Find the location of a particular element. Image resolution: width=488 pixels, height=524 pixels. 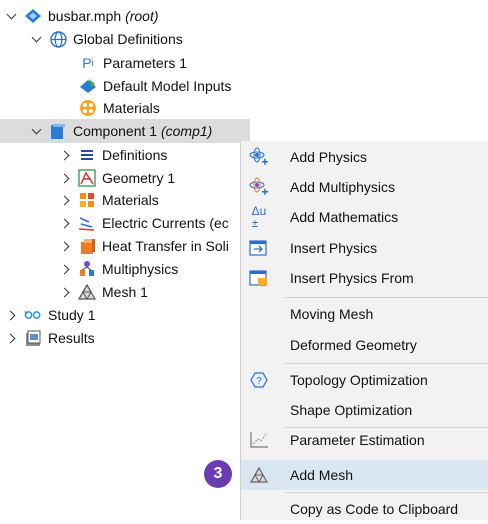

tree-item-study: Study 1 is located at coordinates (50, 315).